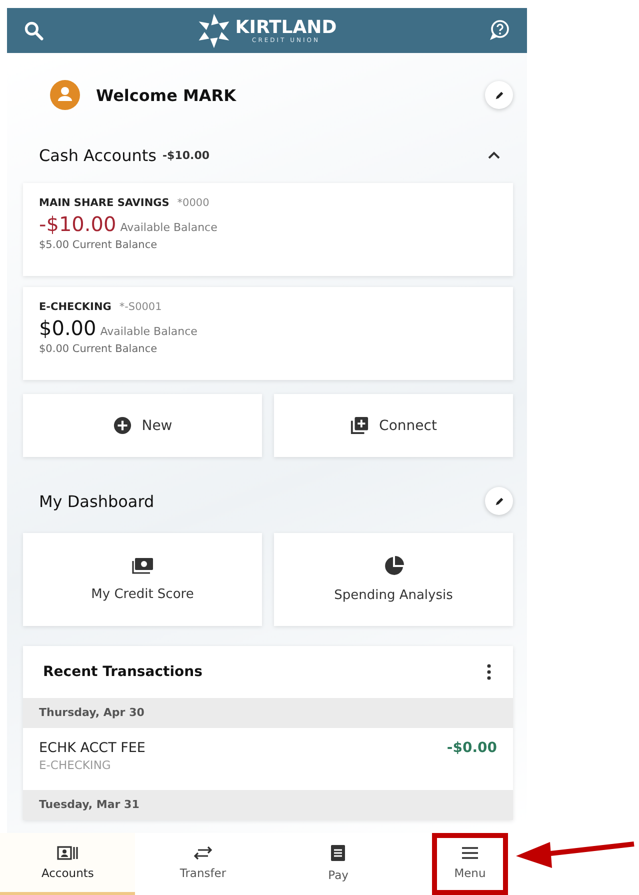 The image size is (639, 895). Describe the element at coordinates (268, 805) in the screenshot. I see `date-header: Tuesday, Mar 31` at that location.